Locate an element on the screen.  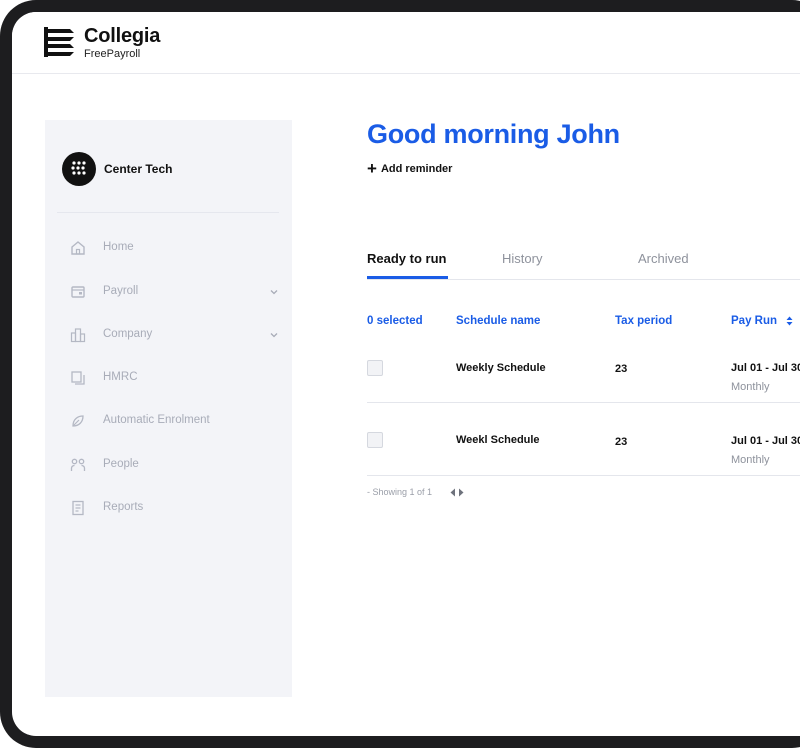
next-page-icon is located at coordinates (461, 492).